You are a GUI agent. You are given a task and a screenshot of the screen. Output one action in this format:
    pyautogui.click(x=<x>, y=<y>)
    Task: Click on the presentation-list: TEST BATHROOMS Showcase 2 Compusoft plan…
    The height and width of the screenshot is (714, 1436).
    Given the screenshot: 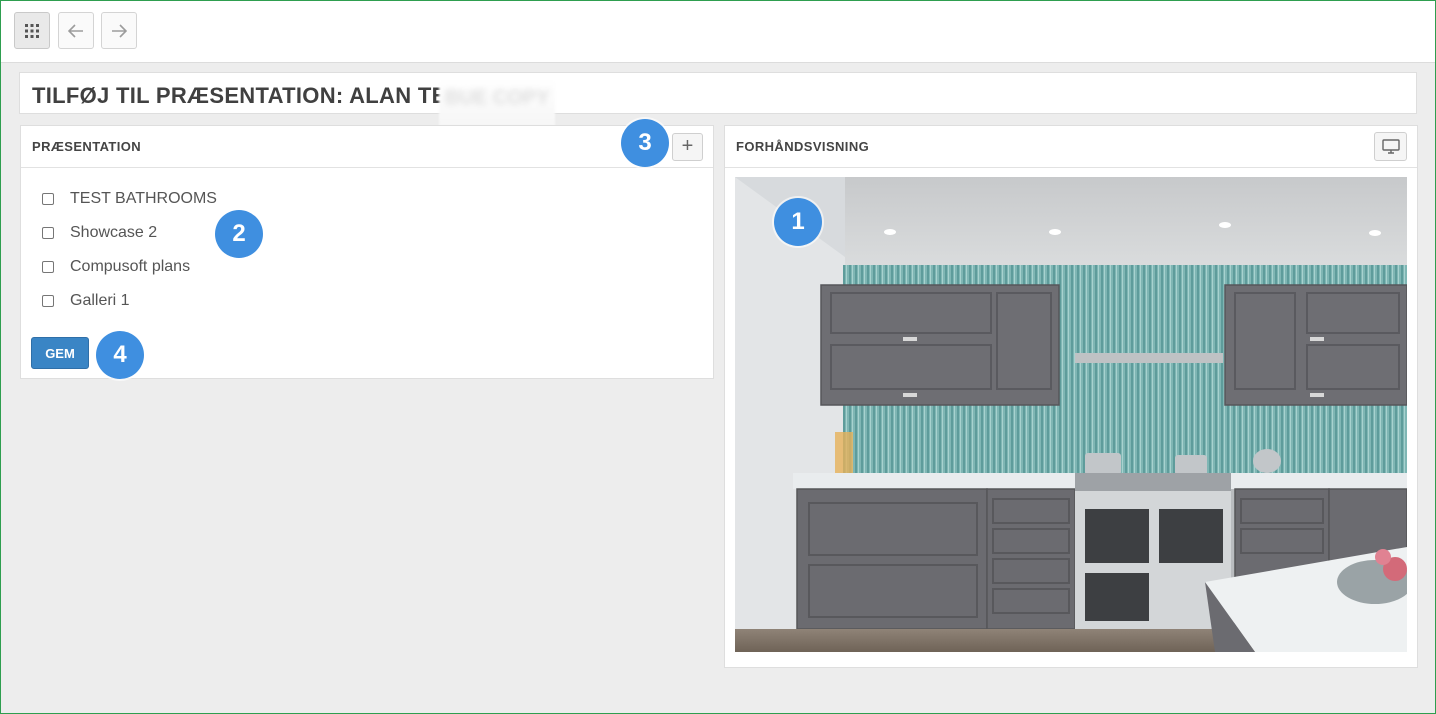 What is the action you would take?
    pyautogui.click(x=129, y=250)
    